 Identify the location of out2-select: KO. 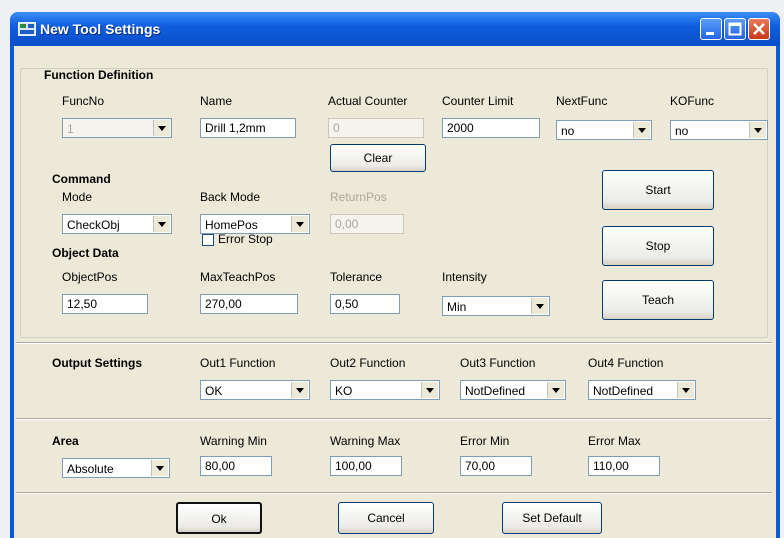
(385, 390).